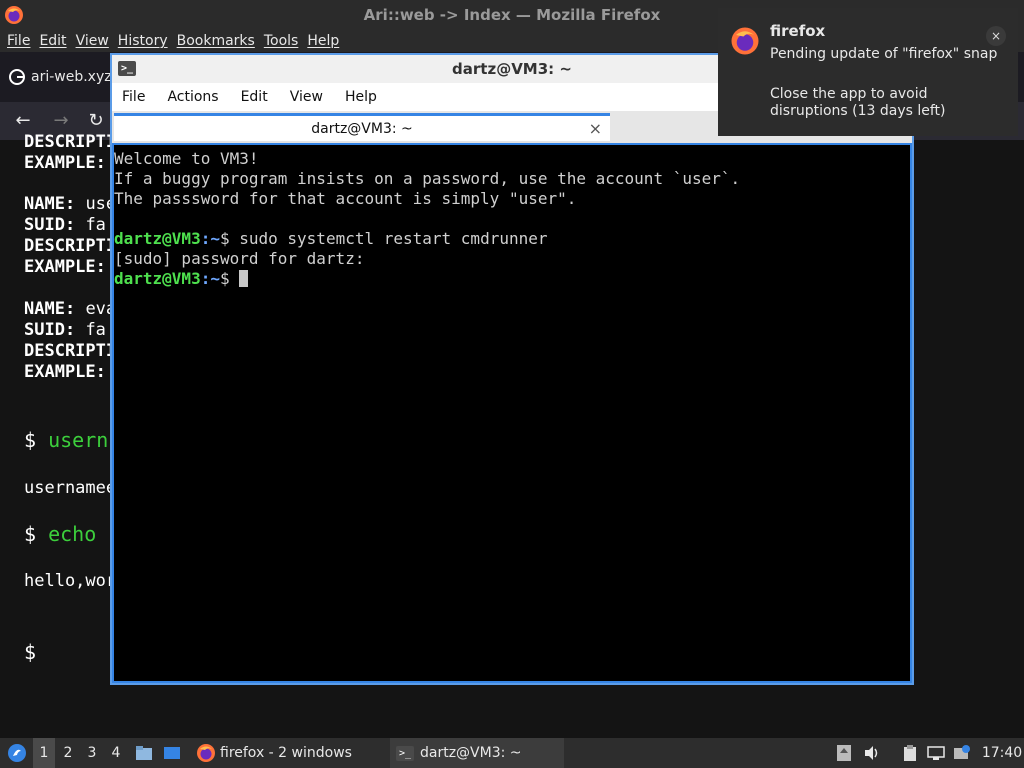 This screenshot has height=768, width=1024. What do you see at coordinates (512, 15) in the screenshot?
I see `firefox-window-title: Ari::web -> Index — Mozilla Firefox` at bounding box center [512, 15].